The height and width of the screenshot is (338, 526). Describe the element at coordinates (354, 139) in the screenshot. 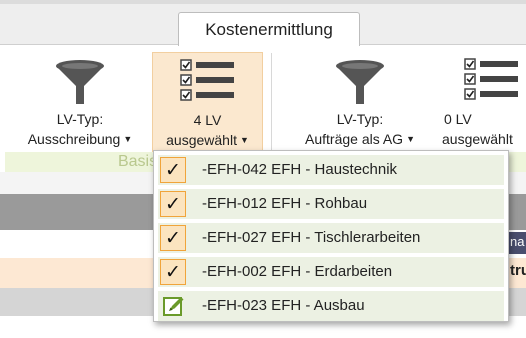

I see `lvtyp-value: Aufträge als AG` at that location.